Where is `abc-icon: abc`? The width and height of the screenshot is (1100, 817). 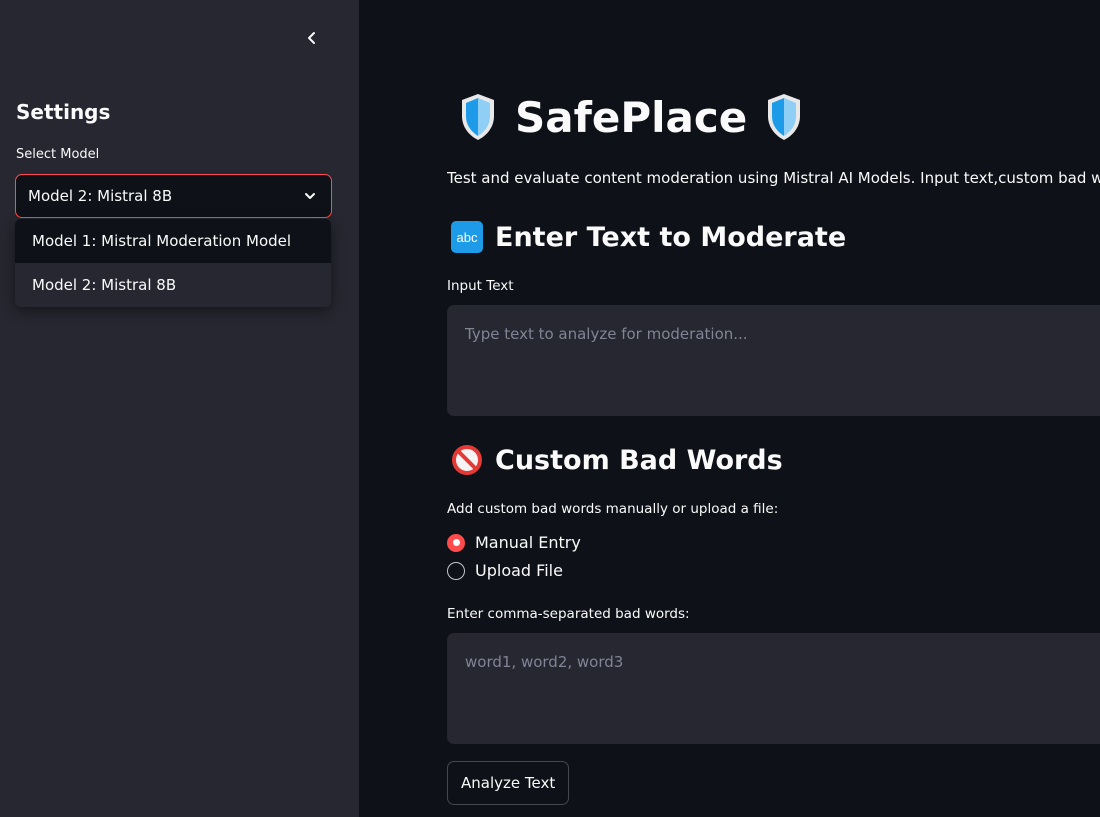 abc-icon: abc is located at coordinates (467, 237).